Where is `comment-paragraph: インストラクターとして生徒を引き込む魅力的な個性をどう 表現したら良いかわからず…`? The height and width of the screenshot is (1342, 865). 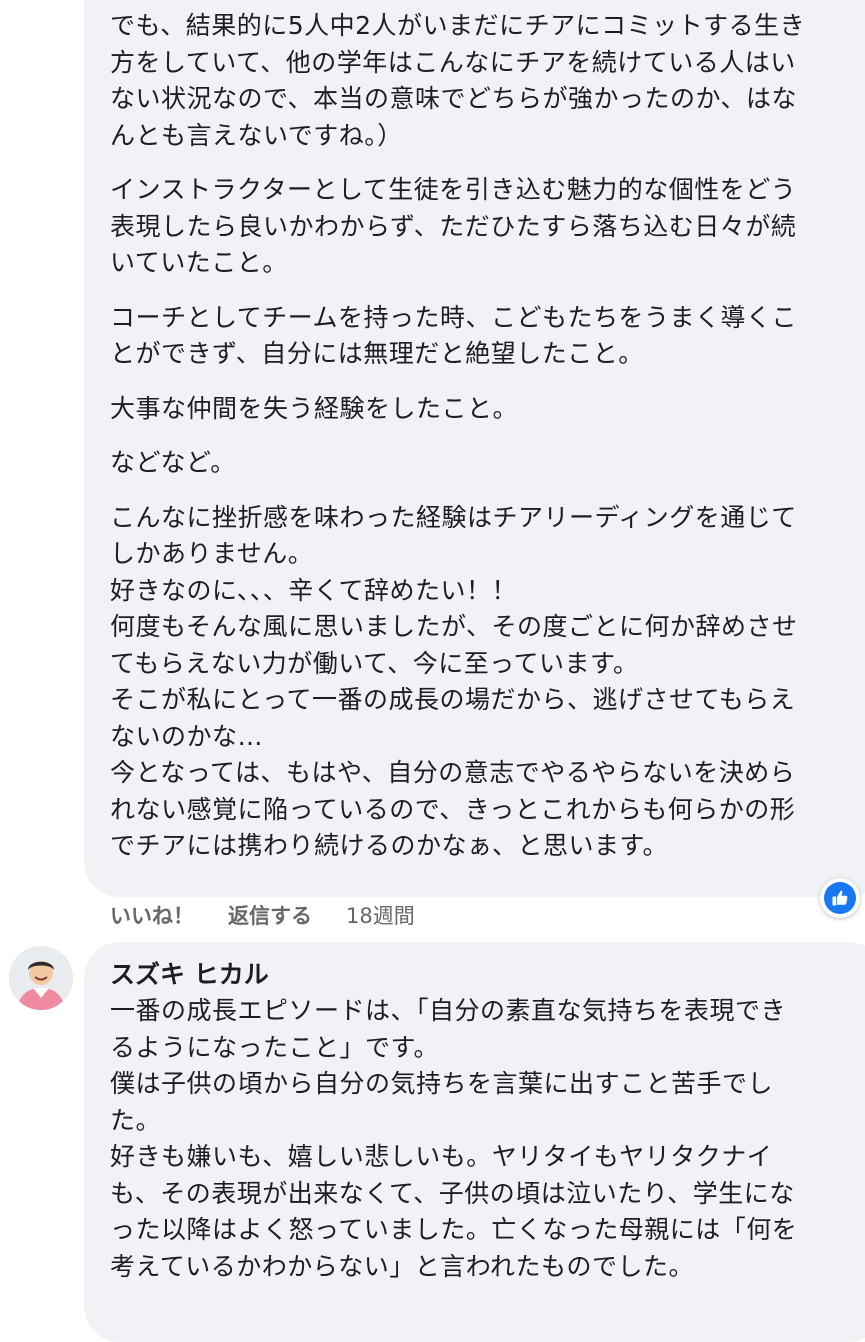 comment-paragraph: インストラクターとして生徒を引き込む魅力的な個性をどう 表現したら良いかわからず… is located at coordinates (453, 226).